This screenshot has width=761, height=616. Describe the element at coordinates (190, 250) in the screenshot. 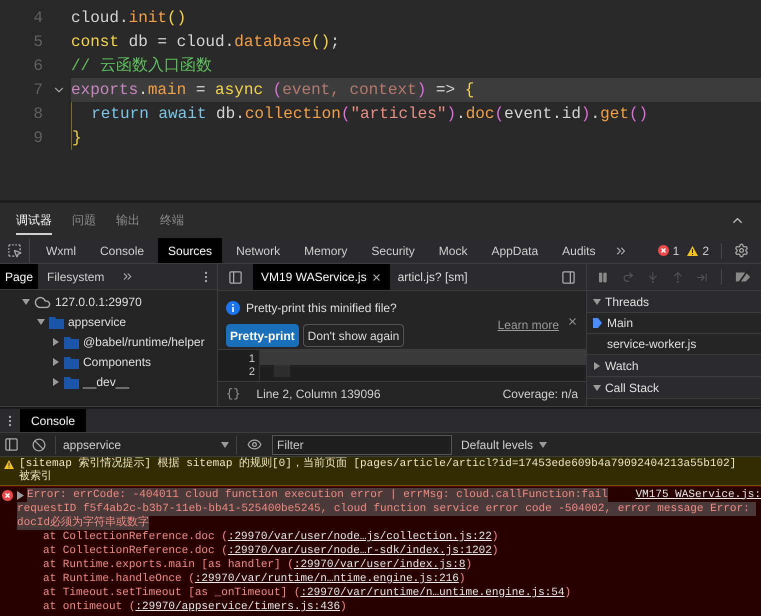

I see `devtools-tab: Sources` at that location.